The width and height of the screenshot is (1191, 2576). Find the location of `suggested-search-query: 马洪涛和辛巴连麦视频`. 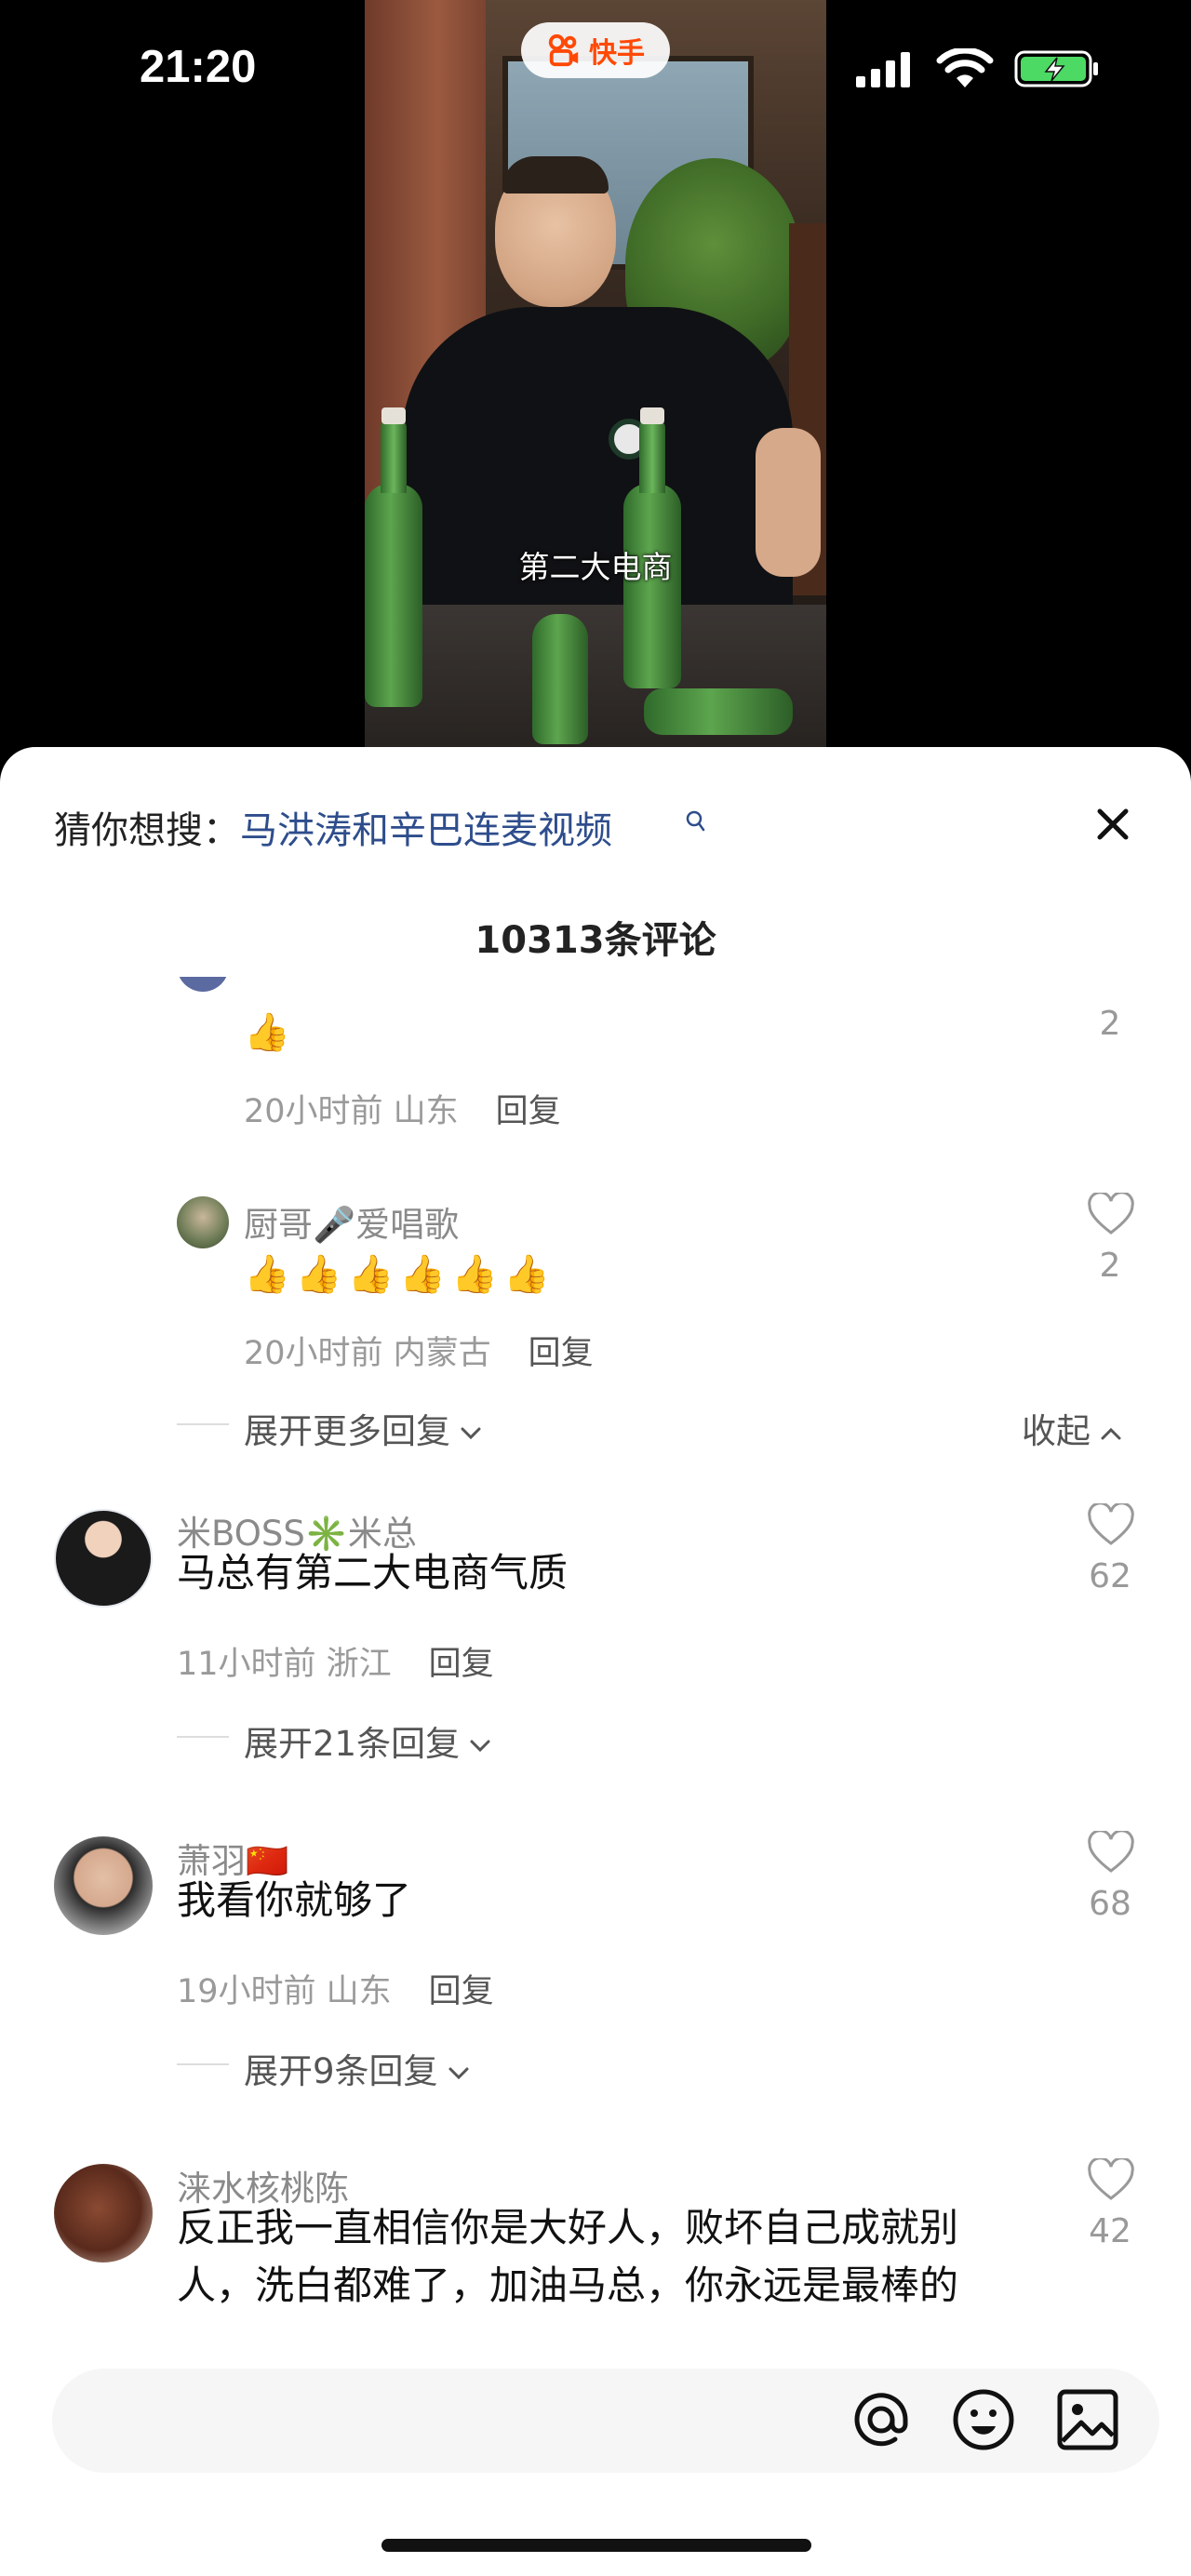

suggested-search-query: 马洪涛和辛巴连麦视频 is located at coordinates (426, 830).